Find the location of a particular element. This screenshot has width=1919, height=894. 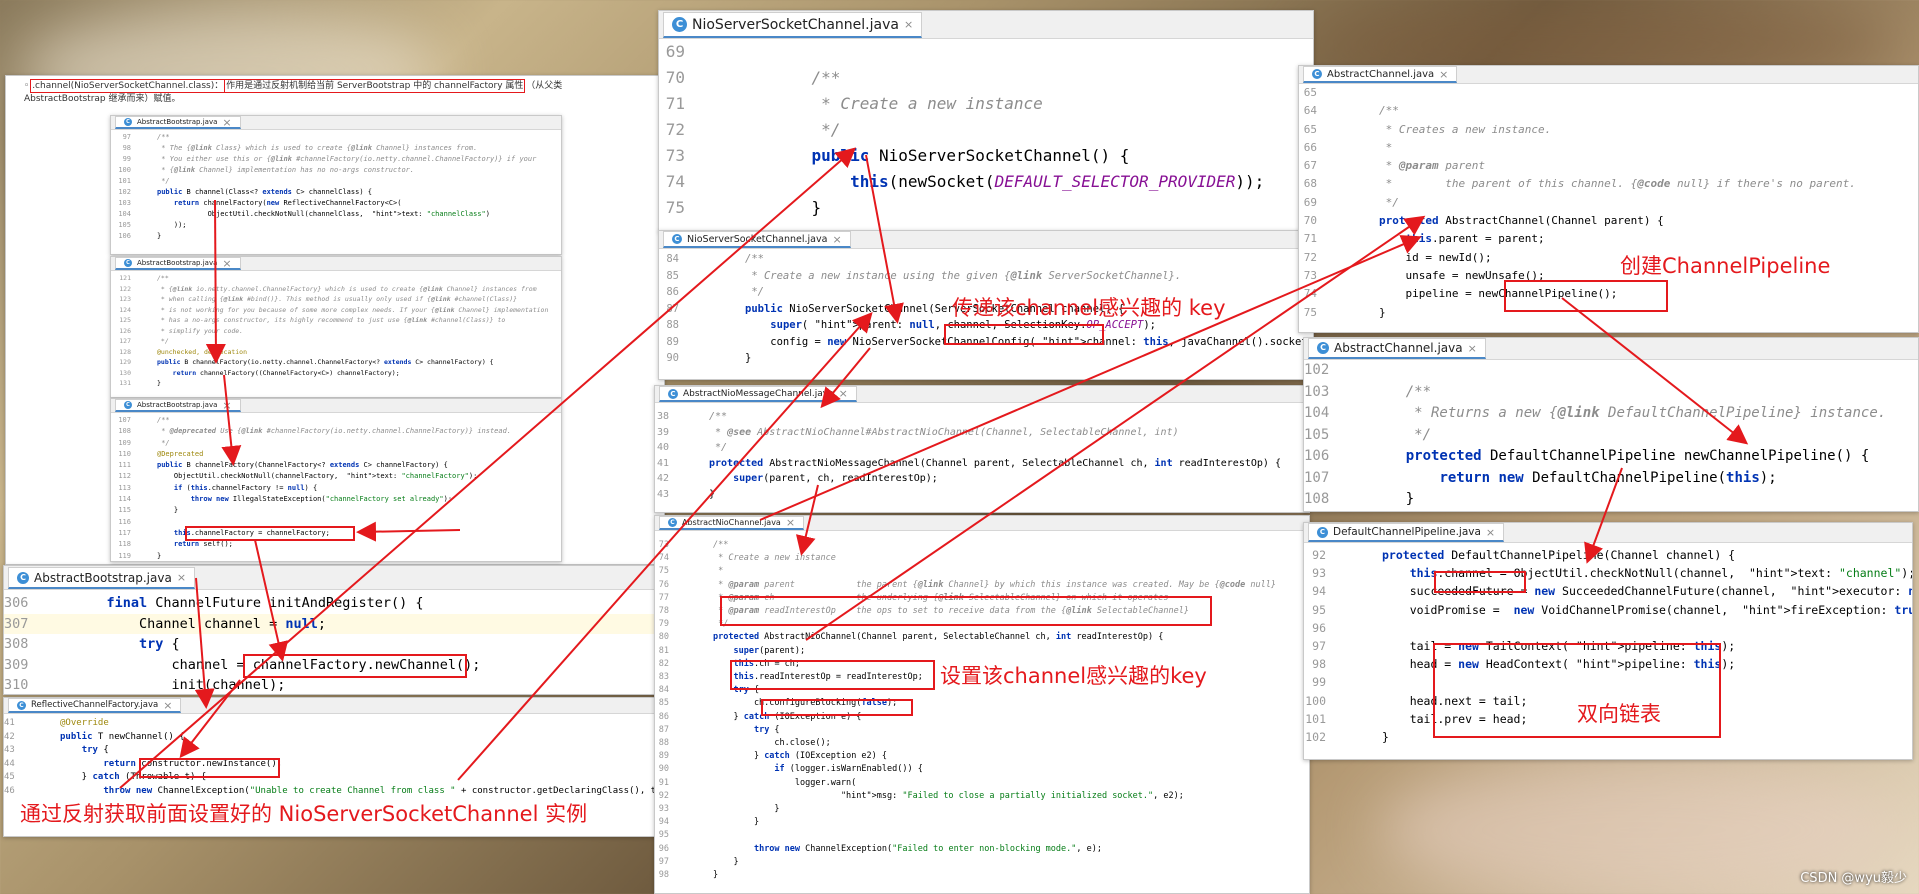

code-line: 84 /** is located at coordinates (986, 259).